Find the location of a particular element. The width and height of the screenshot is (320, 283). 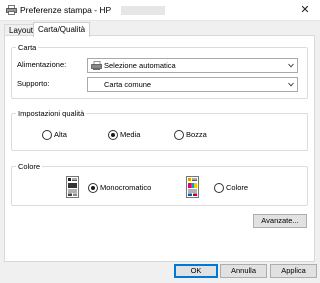

radio-colore-label: Colore is located at coordinates (237, 187).